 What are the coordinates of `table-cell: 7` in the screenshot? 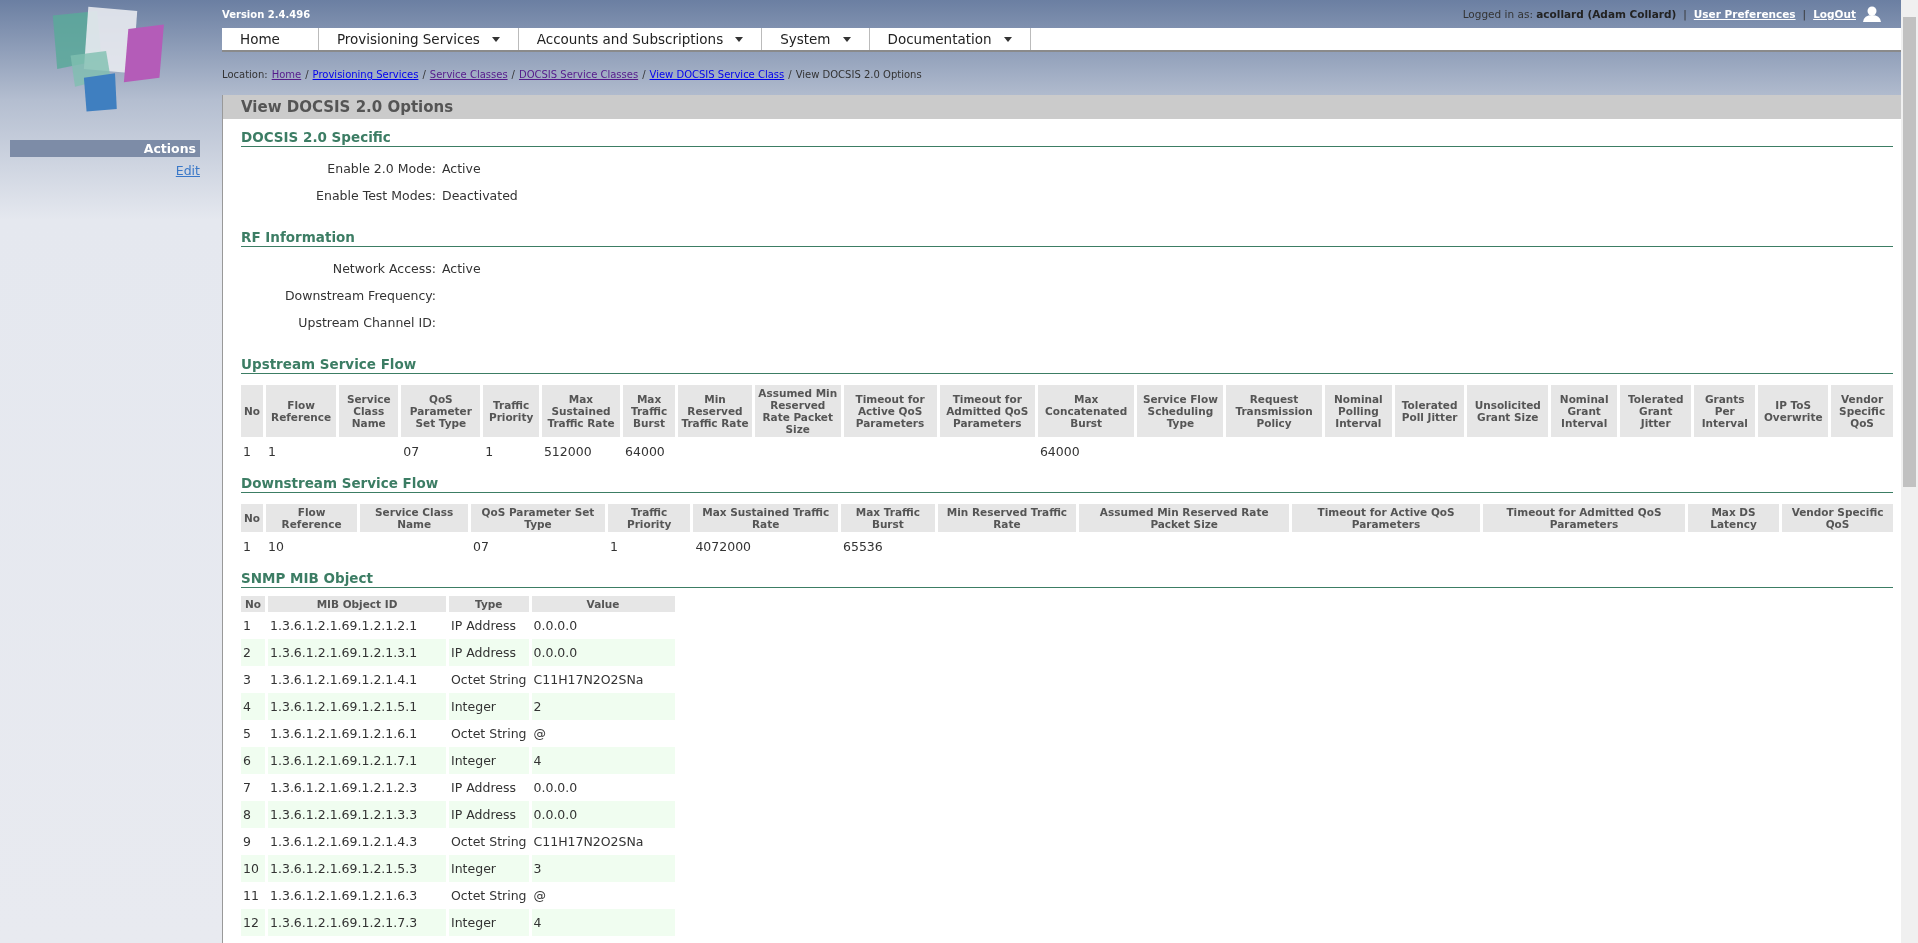 It's located at (247, 787).